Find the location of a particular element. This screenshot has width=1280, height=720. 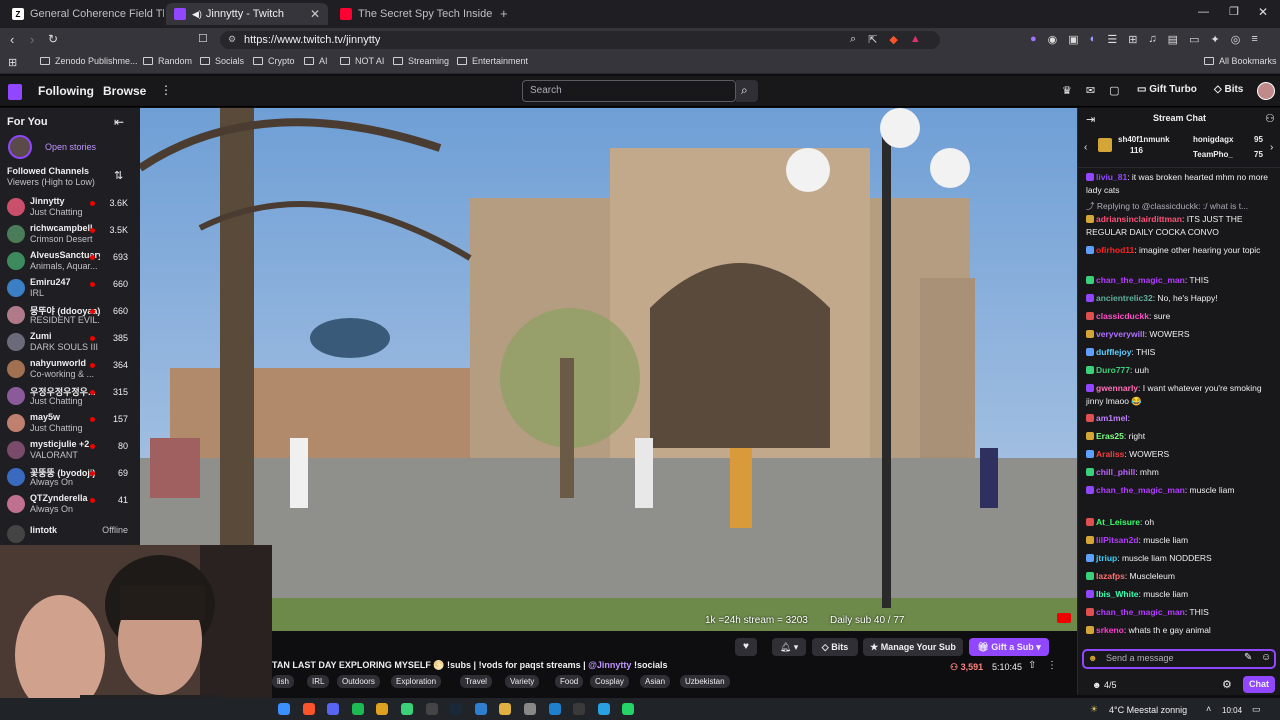

sidebar-channel: 뭉뚜야 (ddooyaa) RESIDENT EVIL... 660 is located at coordinates (70, 316).